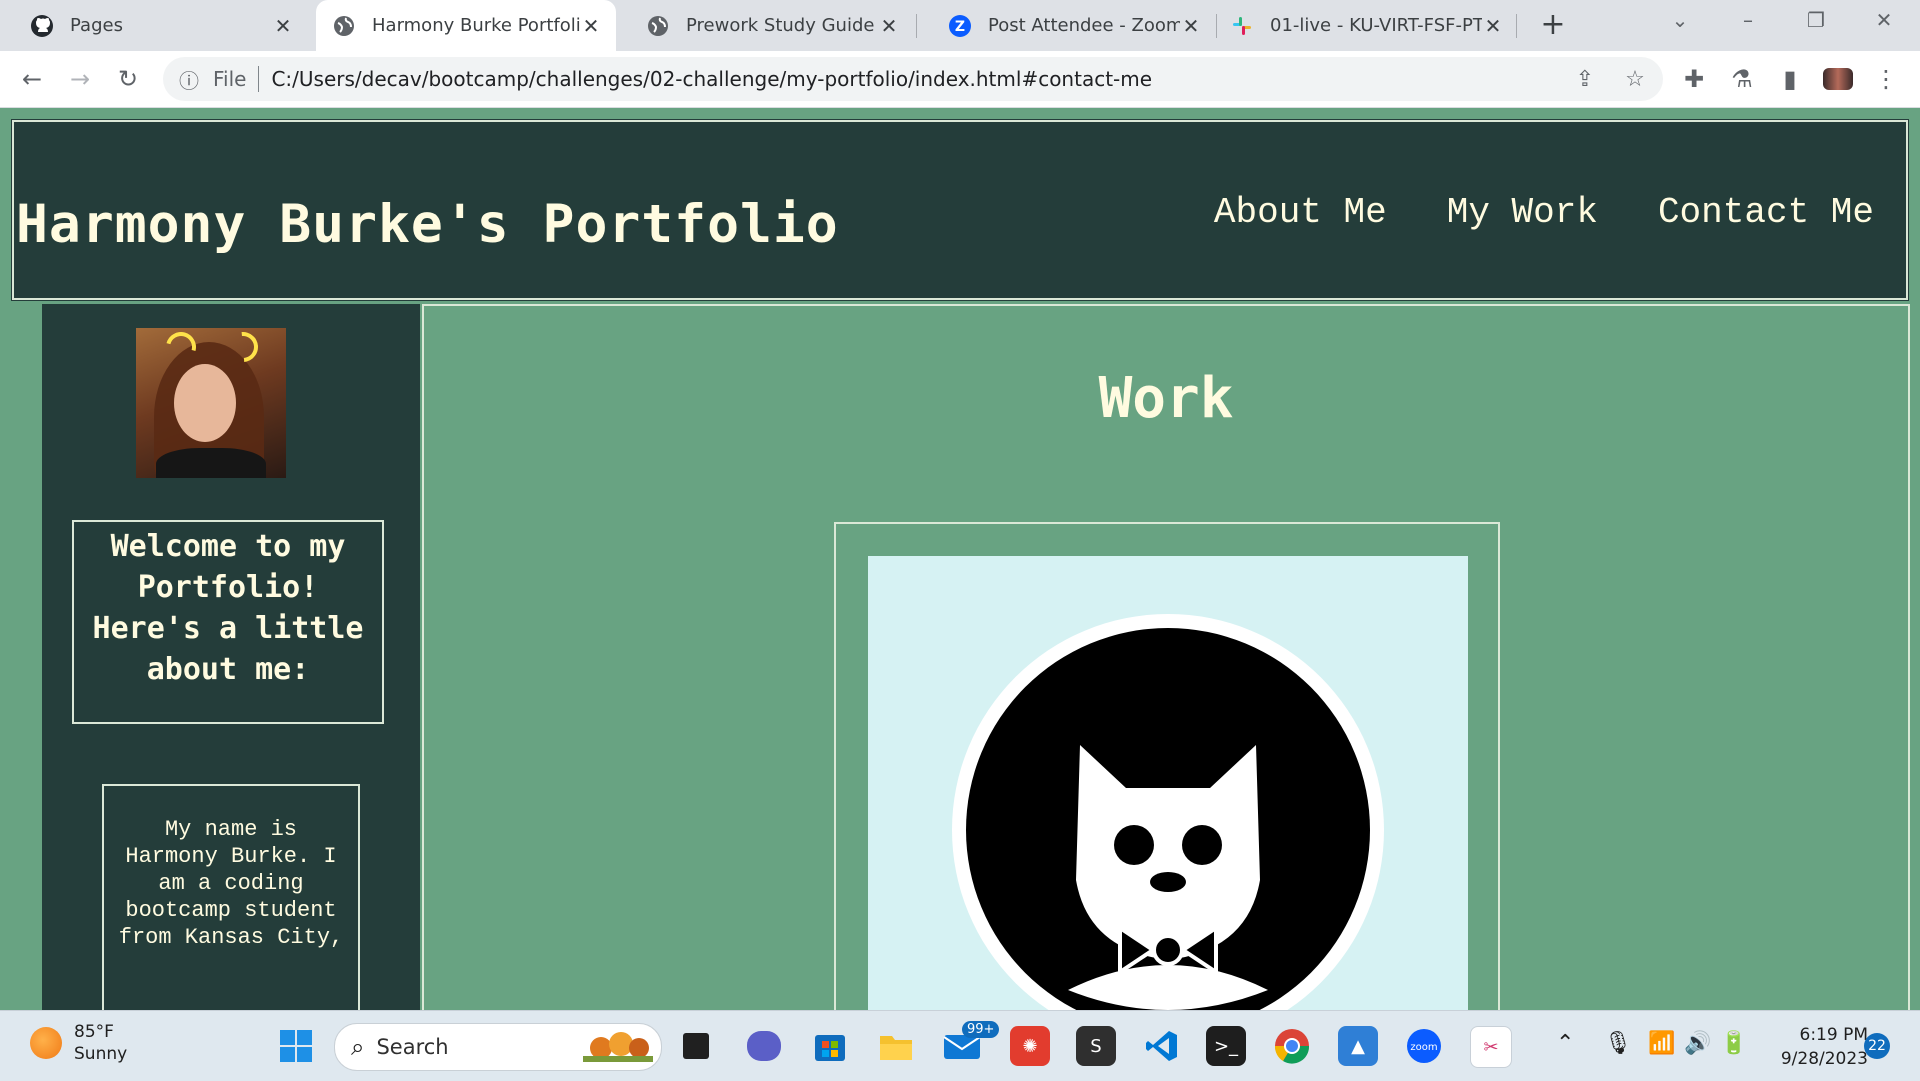 This screenshot has width=1920, height=1081. I want to click on back-icon: ←, so click(32, 79).